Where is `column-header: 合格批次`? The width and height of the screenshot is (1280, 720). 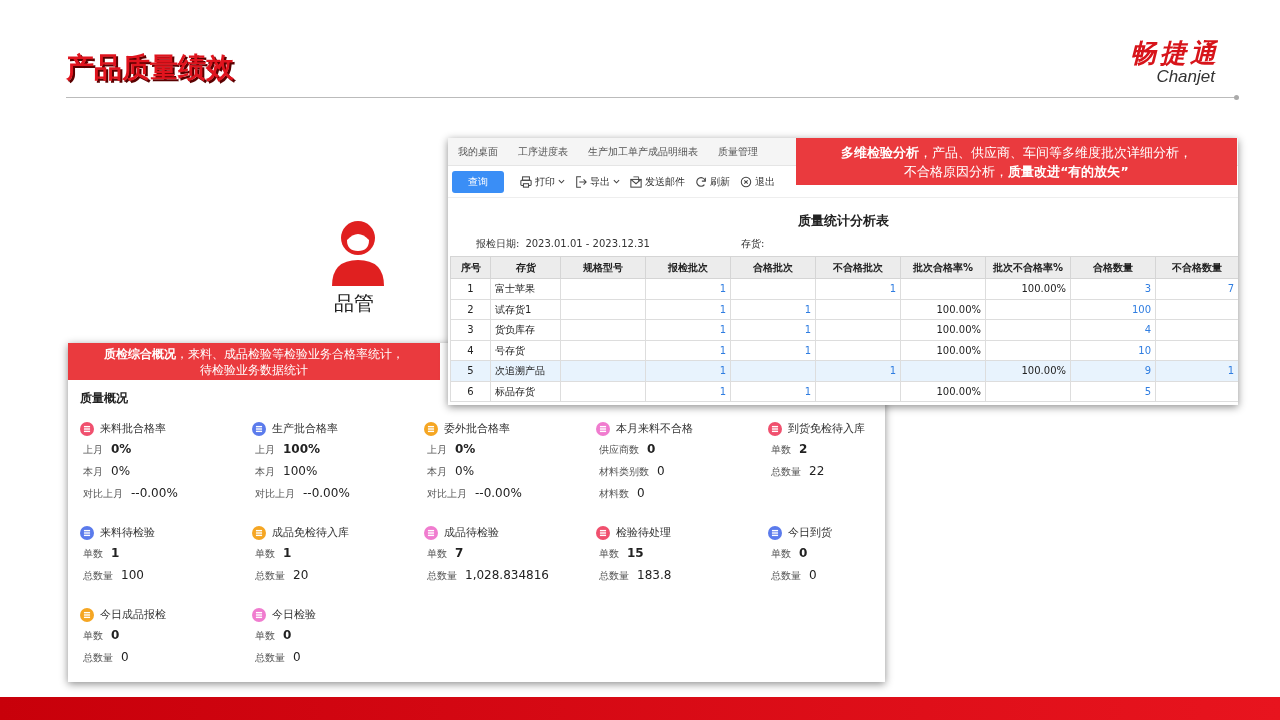 column-header: 合格批次 is located at coordinates (773, 267).